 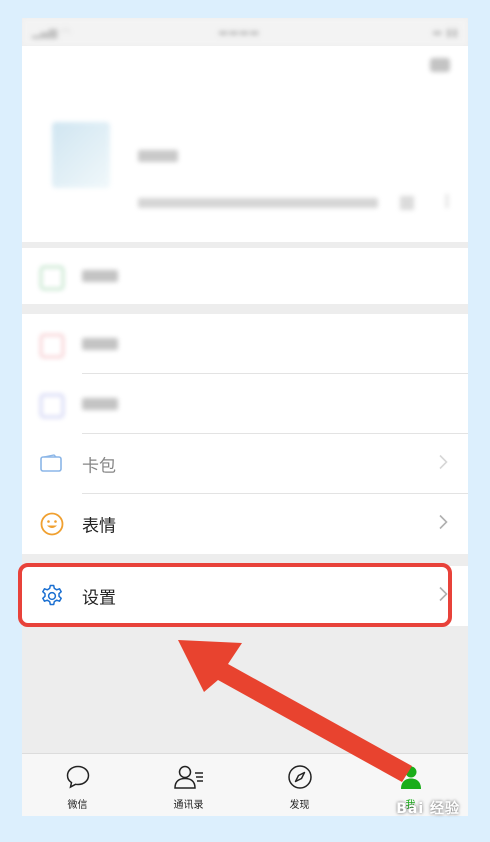 What do you see at coordinates (428, 809) in the screenshot?
I see `watermark: Bai 经验` at bounding box center [428, 809].